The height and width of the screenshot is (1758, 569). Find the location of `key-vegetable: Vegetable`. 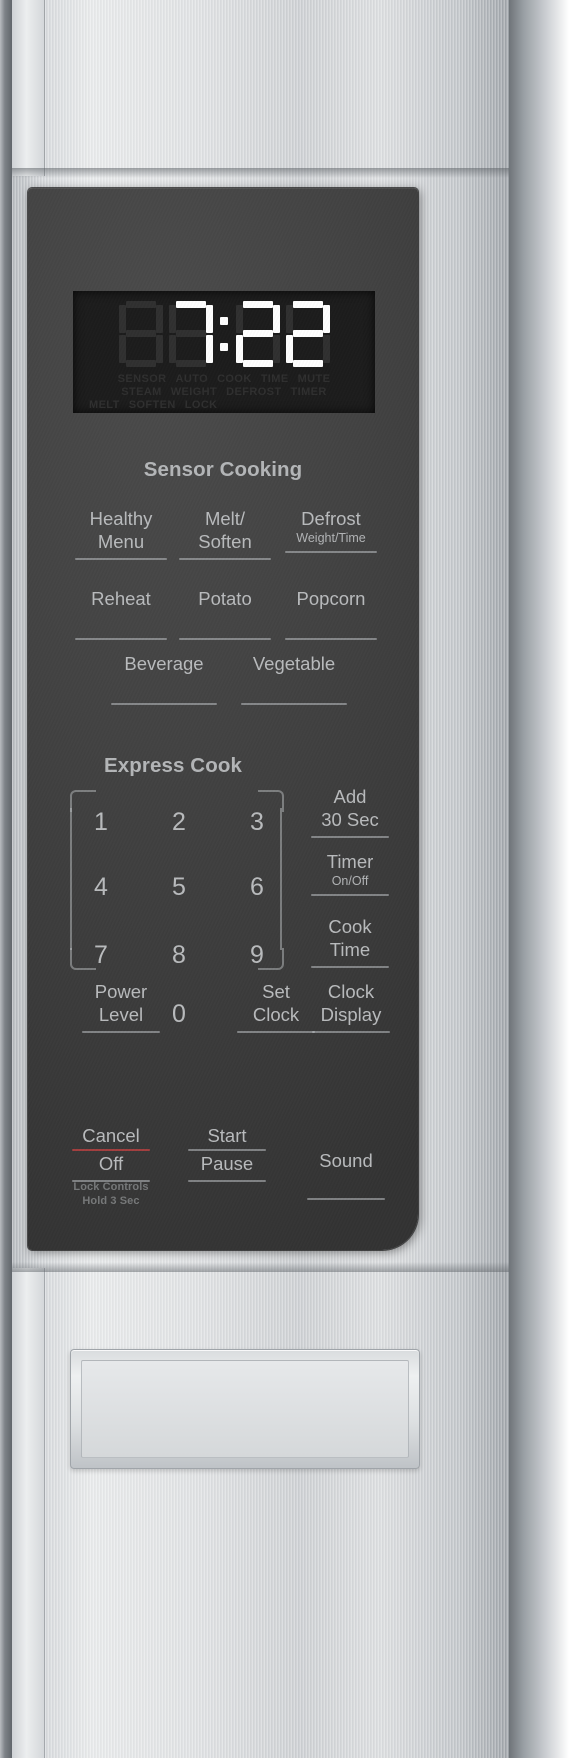

key-vegetable: Vegetable is located at coordinates (294, 678).